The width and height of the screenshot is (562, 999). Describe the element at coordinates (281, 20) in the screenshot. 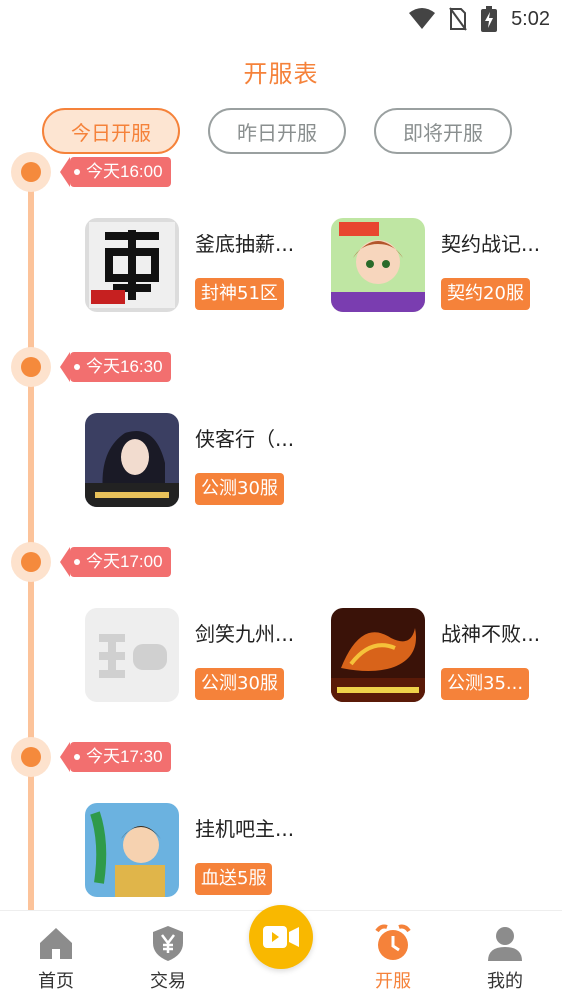

I see `status-bar: 5:02` at that location.